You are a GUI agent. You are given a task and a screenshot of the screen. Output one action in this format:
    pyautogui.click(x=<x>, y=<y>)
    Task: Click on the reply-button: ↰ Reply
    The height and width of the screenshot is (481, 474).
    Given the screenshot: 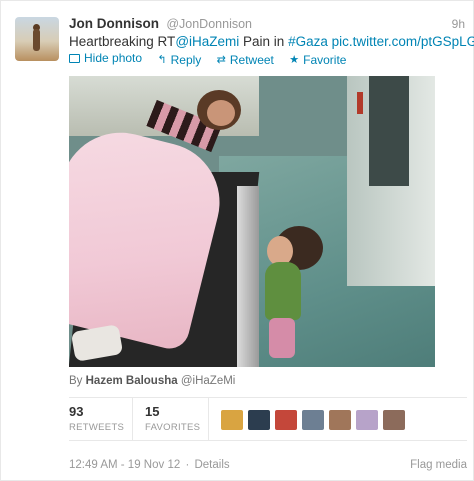 What is the action you would take?
    pyautogui.click(x=179, y=60)
    